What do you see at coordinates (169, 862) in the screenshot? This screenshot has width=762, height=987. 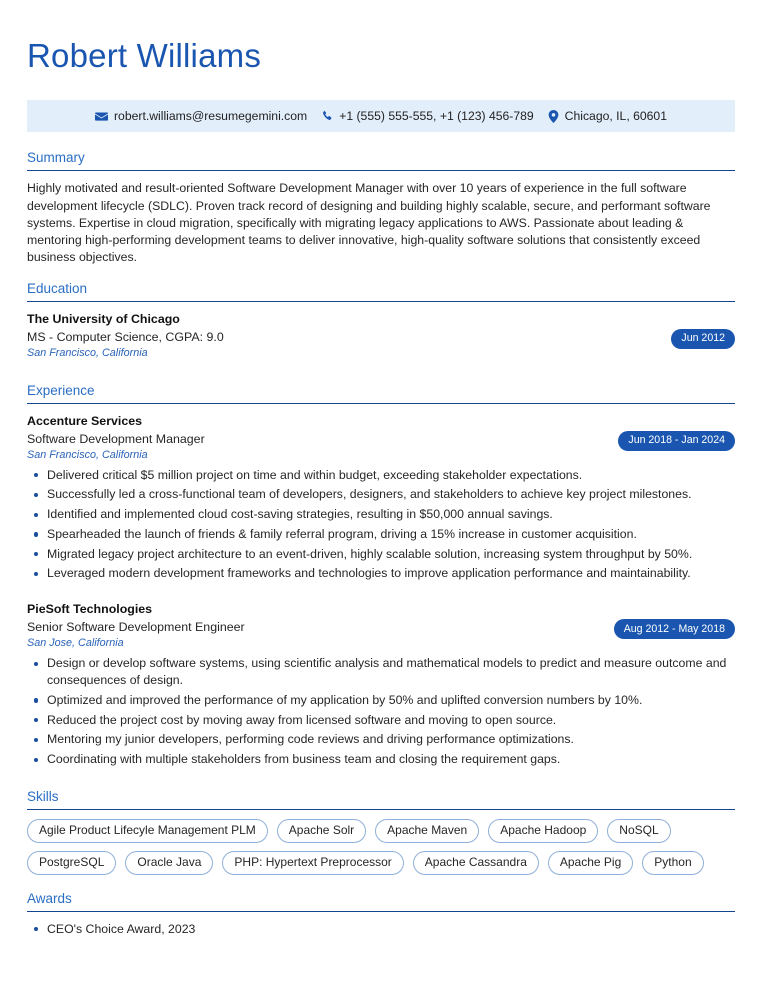 I see `skill-chip: Oracle Java` at bounding box center [169, 862].